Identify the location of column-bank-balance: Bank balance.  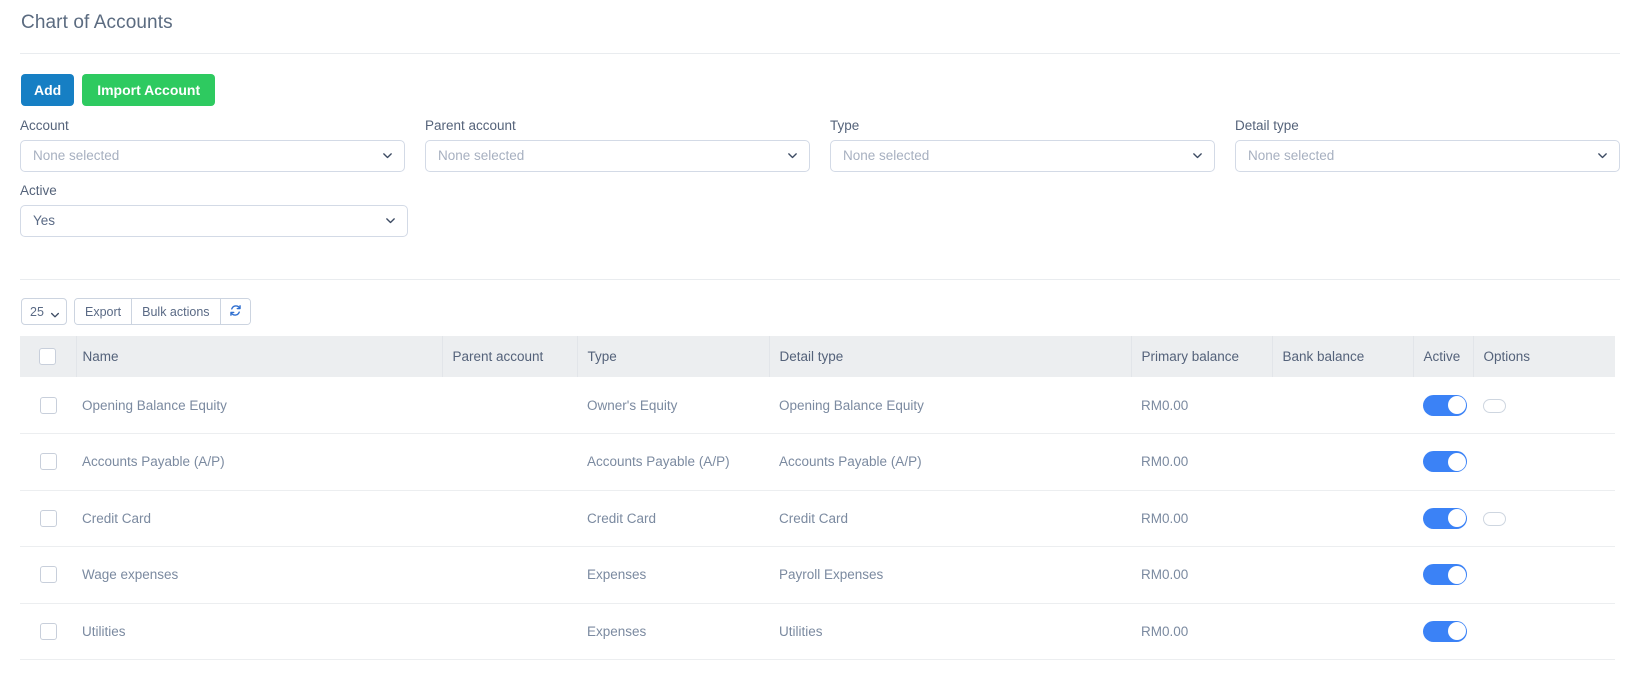
(1343, 356).